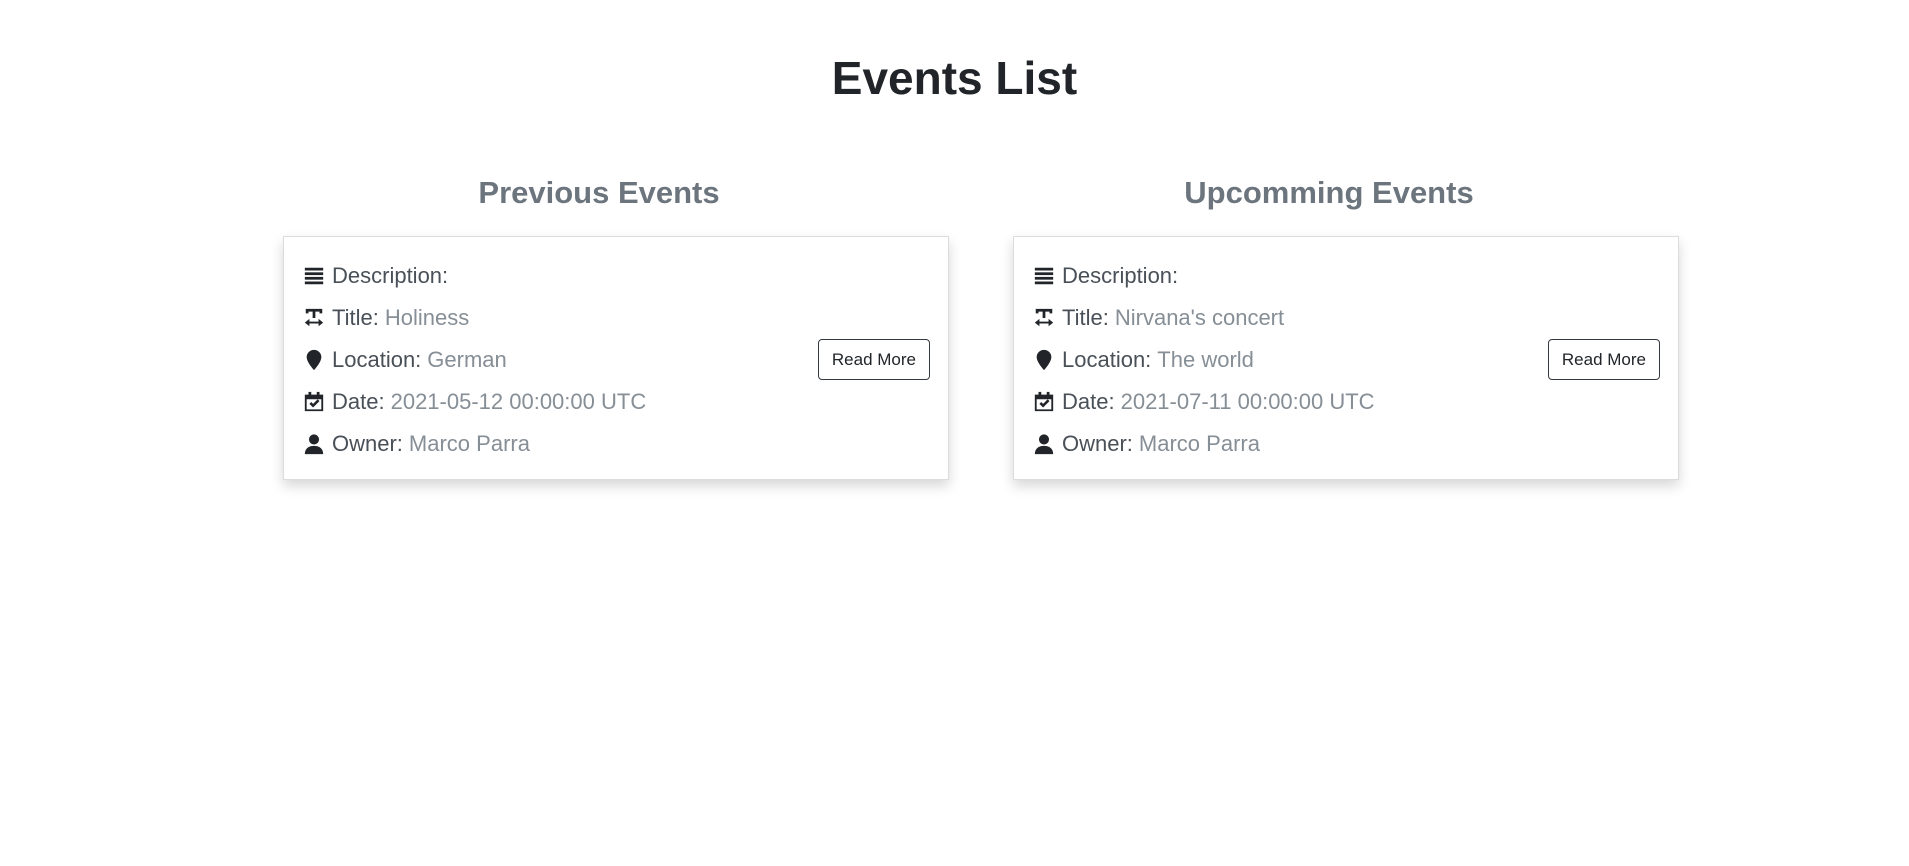 The image size is (1909, 866). Describe the element at coordinates (954, 78) in the screenshot. I see `page-title: Events List` at that location.